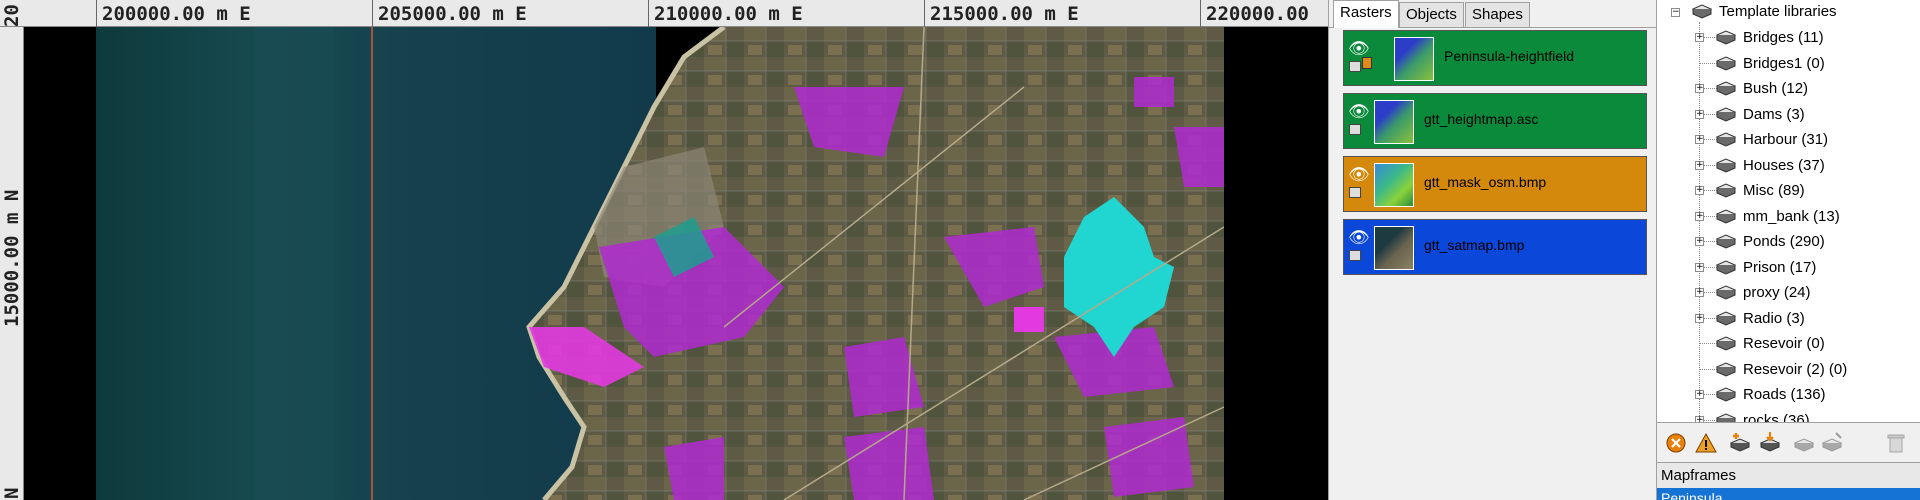 Image resolution: width=1920 pixels, height=500 pixels. What do you see at coordinates (1788, 494) in the screenshot?
I see `mapframe-item-selected: Peninsula` at bounding box center [1788, 494].